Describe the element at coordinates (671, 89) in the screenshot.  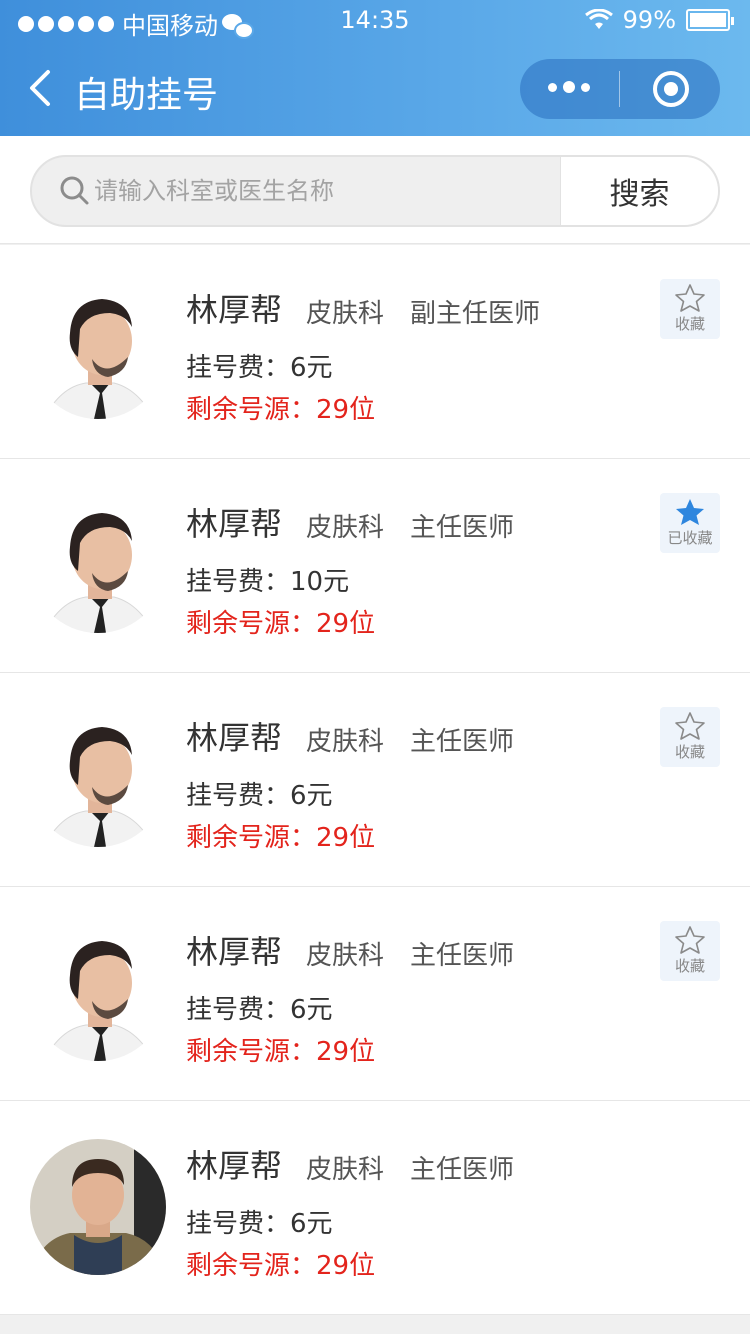
I see `close-mini-program-icon` at that location.